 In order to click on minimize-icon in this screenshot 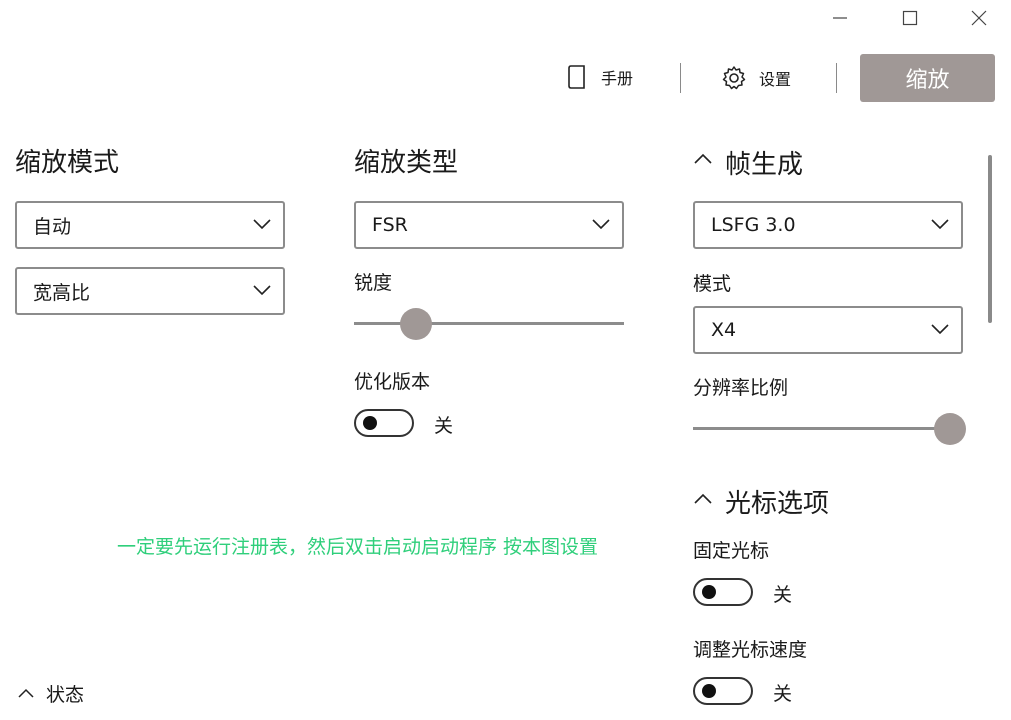, I will do `click(840, 18)`.